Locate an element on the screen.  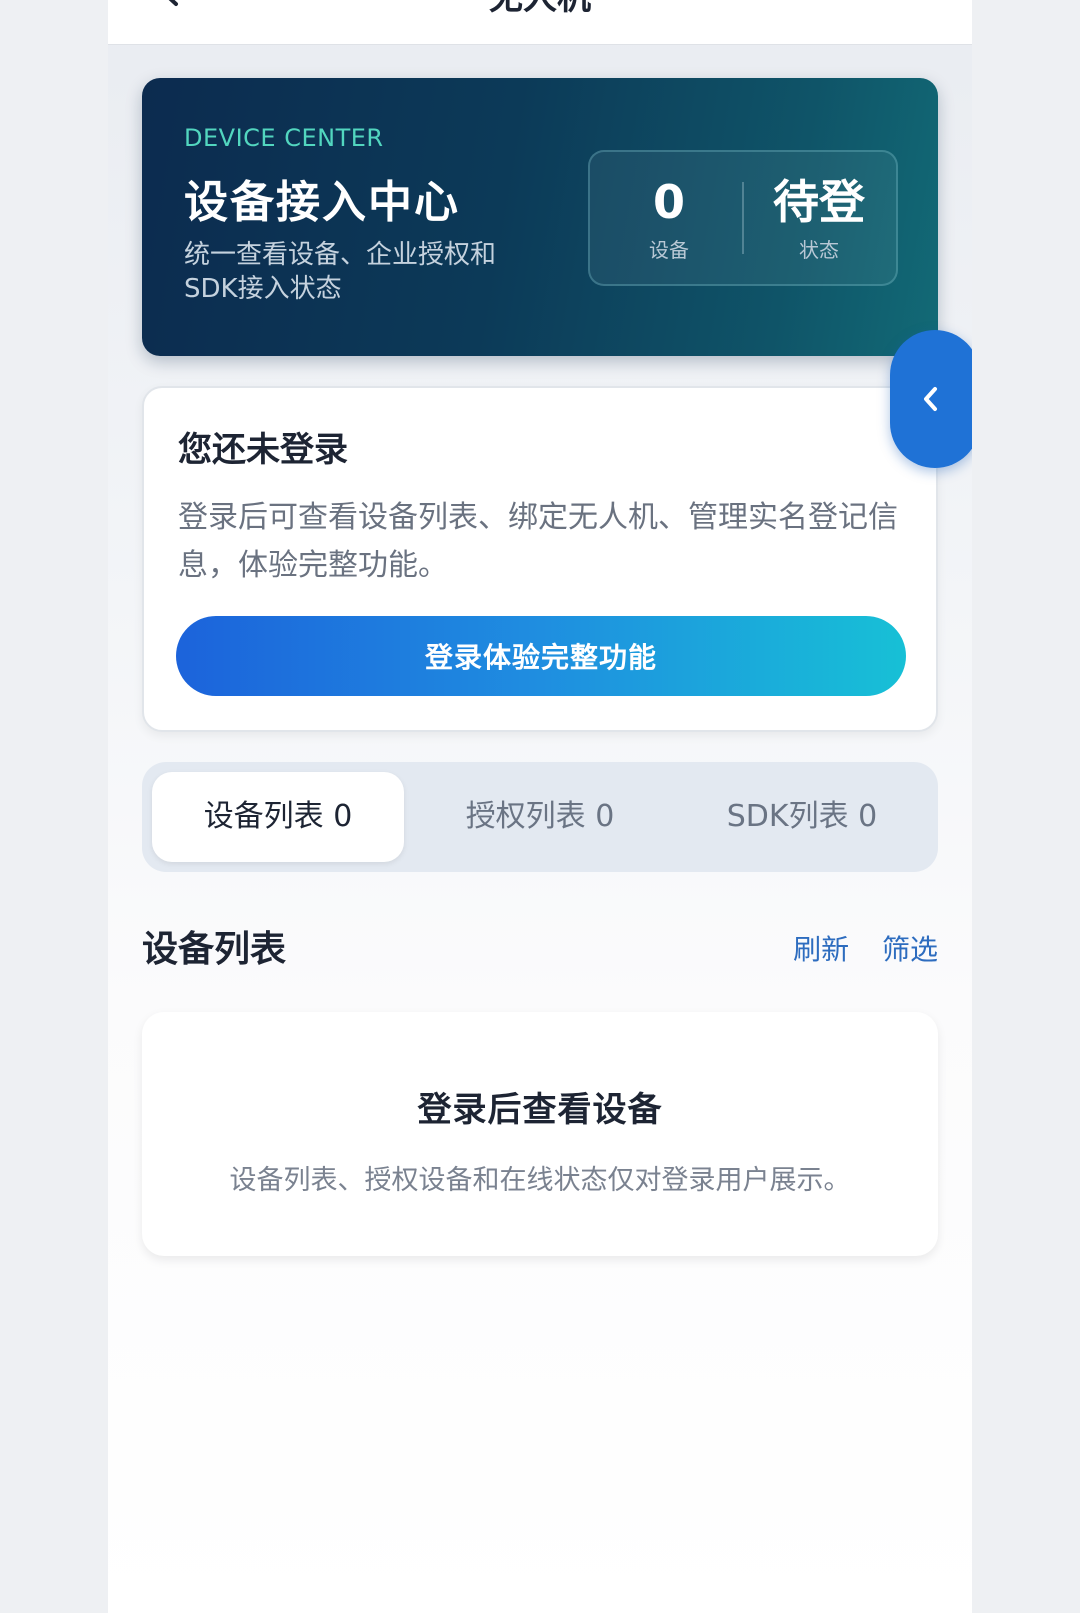
login-button: 登录体验完整功能 is located at coordinates (541, 656).